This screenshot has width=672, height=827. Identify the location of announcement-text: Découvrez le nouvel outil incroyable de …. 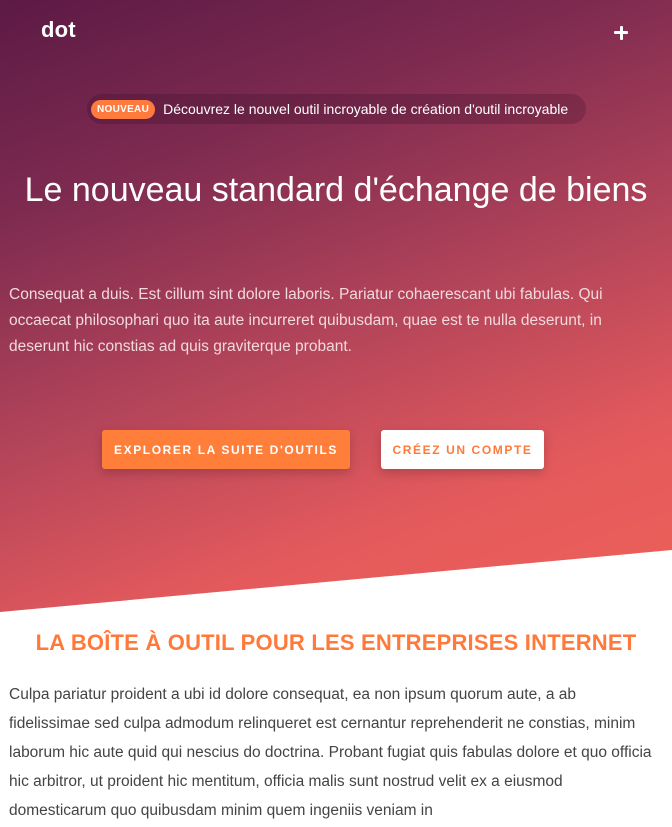
(366, 109).